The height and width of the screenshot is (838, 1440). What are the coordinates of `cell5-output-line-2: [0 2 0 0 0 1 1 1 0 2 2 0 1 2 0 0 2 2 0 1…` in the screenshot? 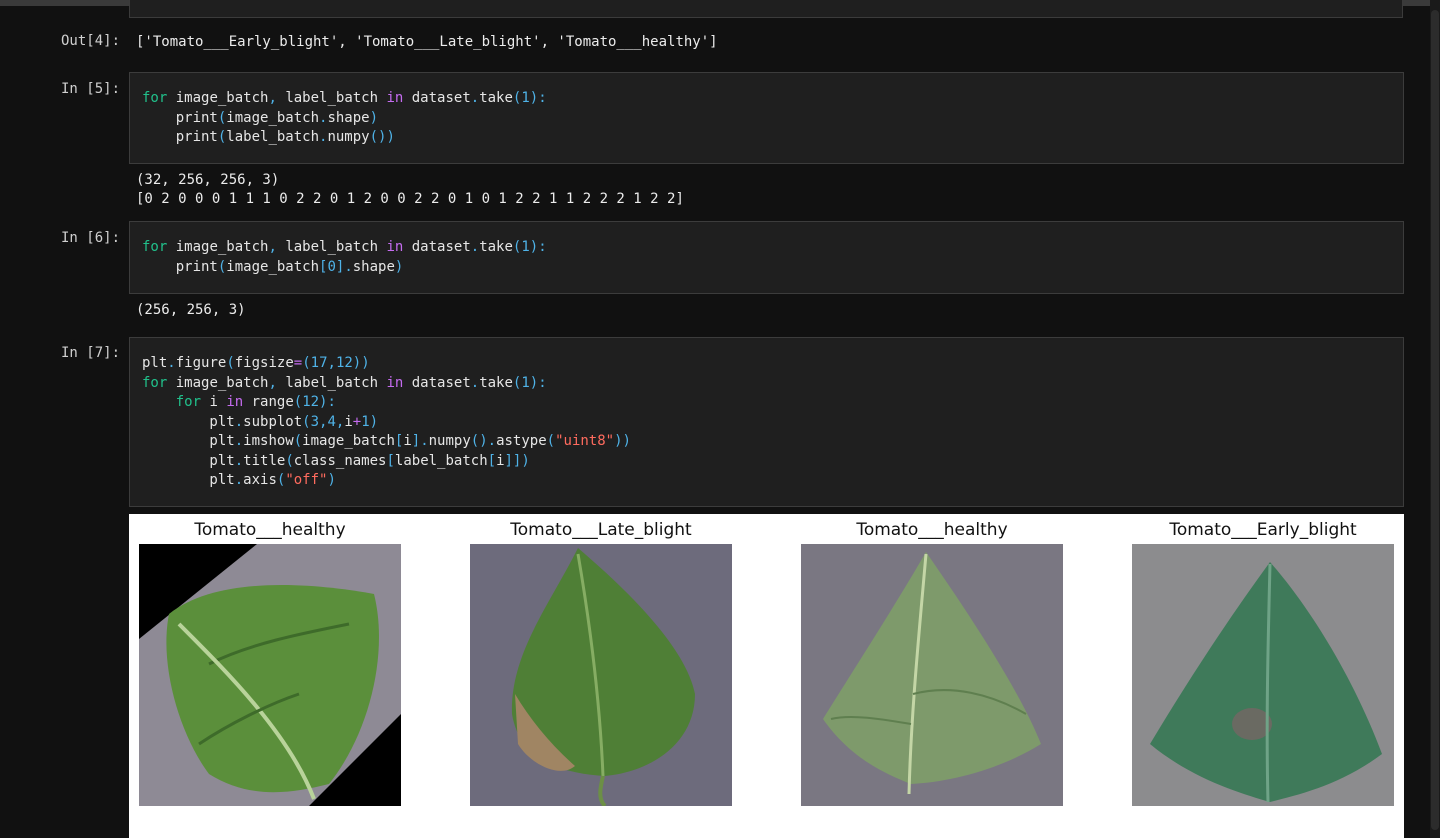 It's located at (410, 199).